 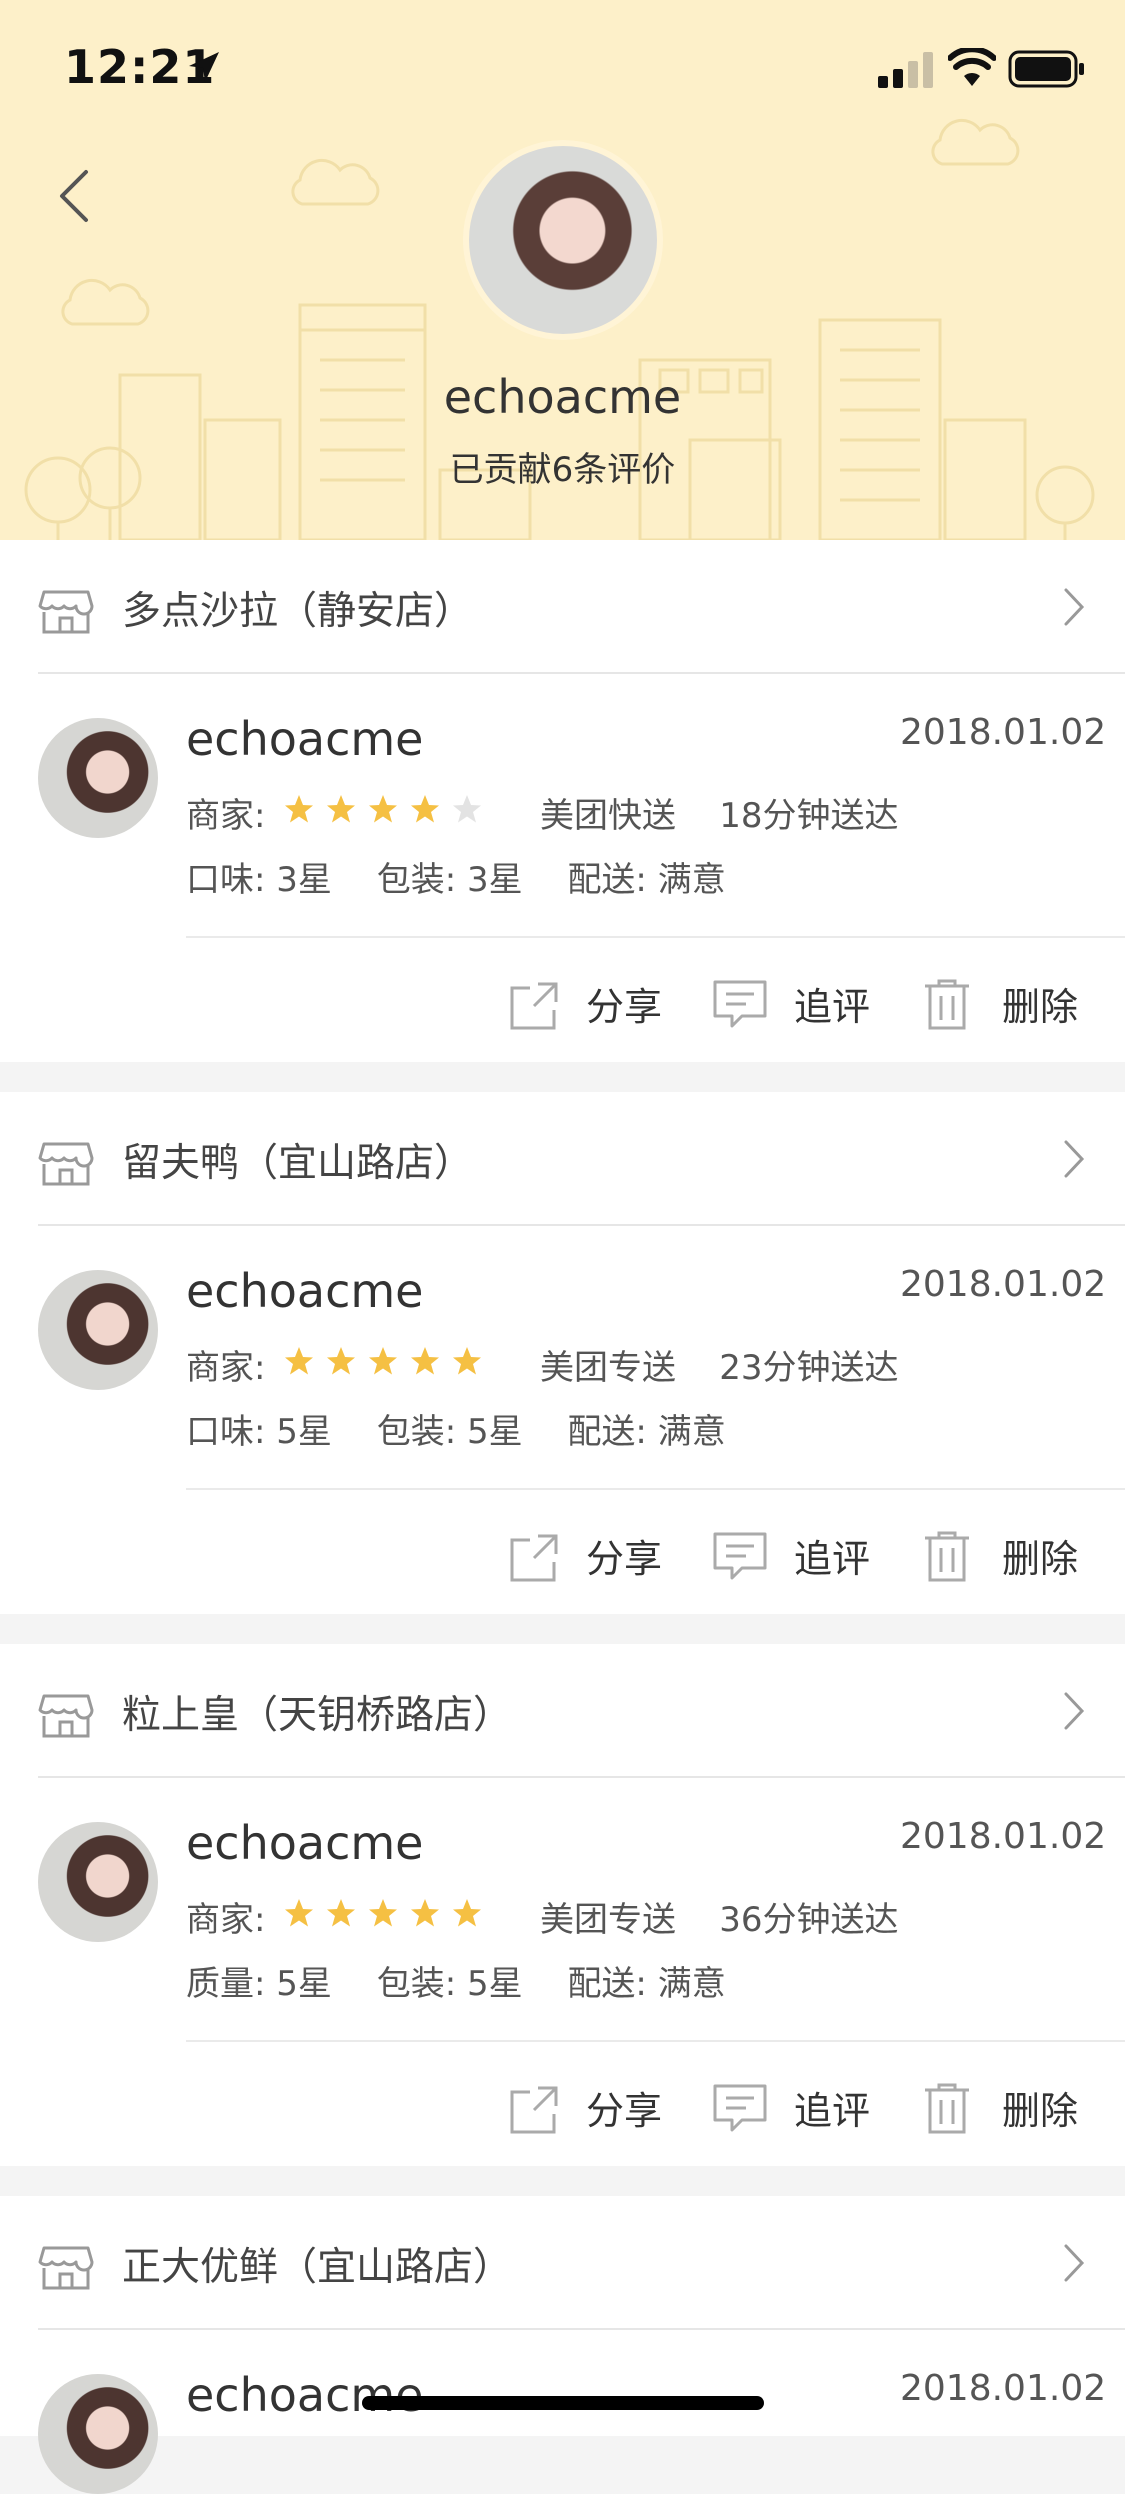 What do you see at coordinates (259, 1432) in the screenshot?
I see `rating-taste: 口味: 5星` at bounding box center [259, 1432].